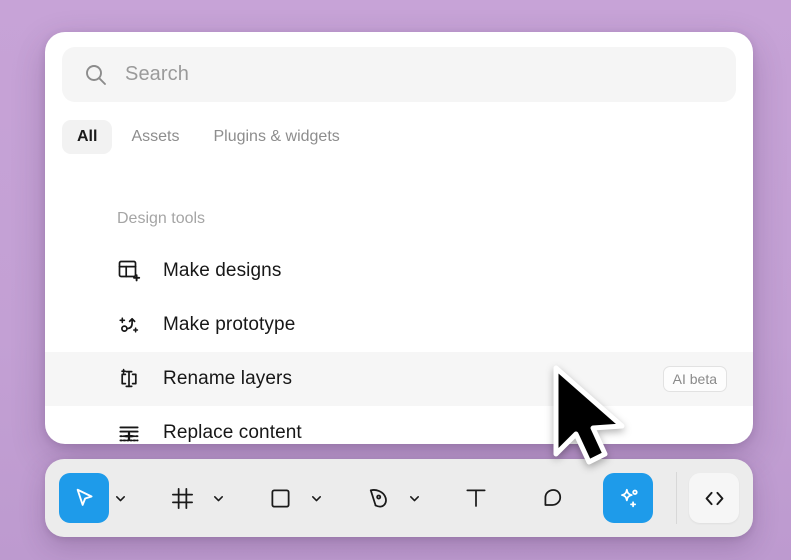 The height and width of the screenshot is (560, 791). Describe the element at coordinates (694, 379) in the screenshot. I see `status-badge: AI beta` at that location.